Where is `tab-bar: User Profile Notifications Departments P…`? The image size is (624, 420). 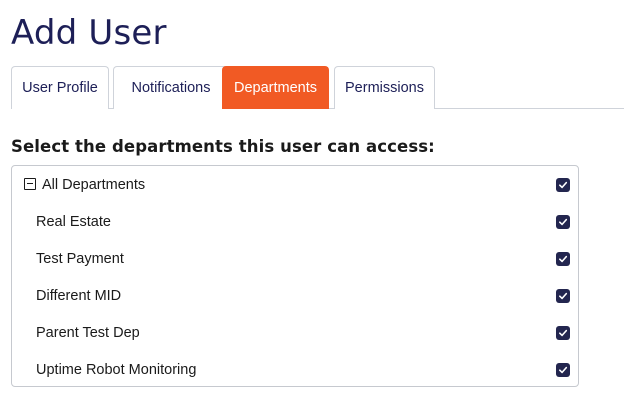
tab-bar: User Profile Notifications Departments P… is located at coordinates (317, 87).